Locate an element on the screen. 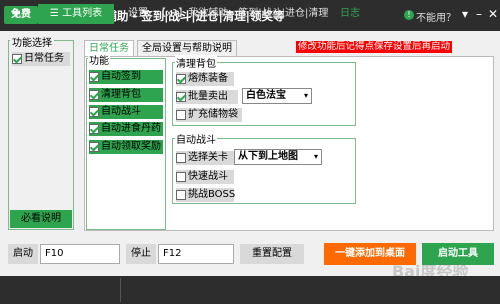  stop-hotkey-label: 停止 is located at coordinates (141, 254).